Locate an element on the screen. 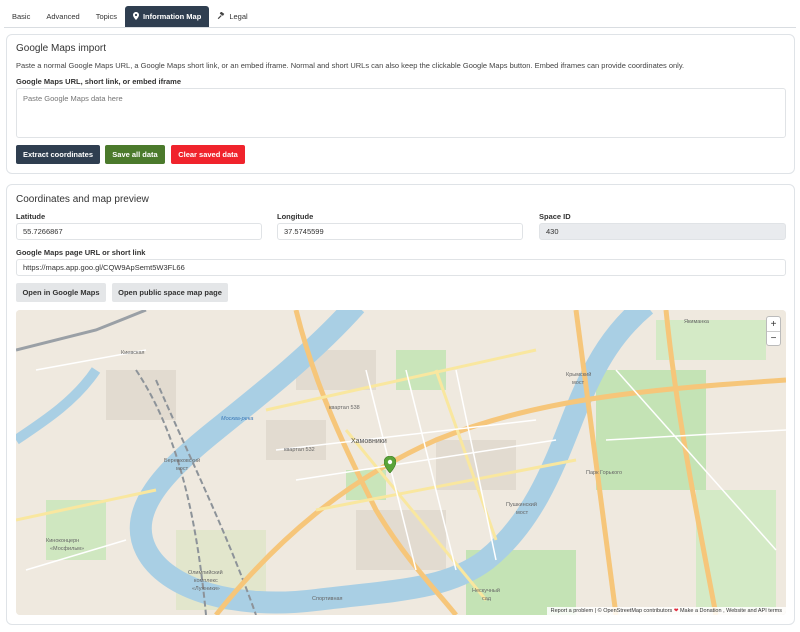 The image size is (800, 632). tab-information-map: Information Map is located at coordinates (167, 16).